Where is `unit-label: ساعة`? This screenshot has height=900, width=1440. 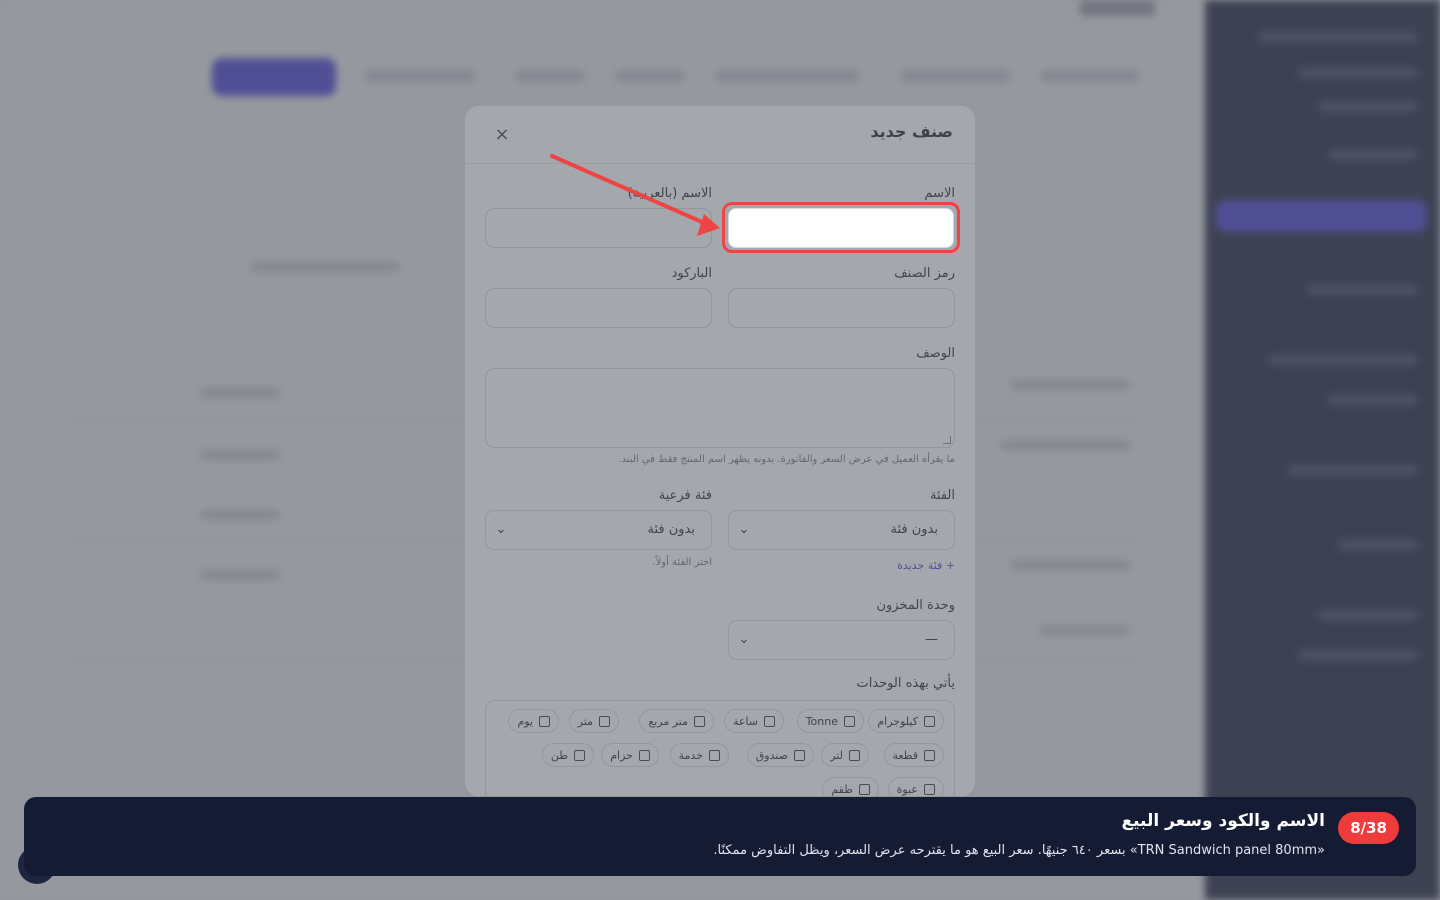 unit-label: ساعة is located at coordinates (745, 721).